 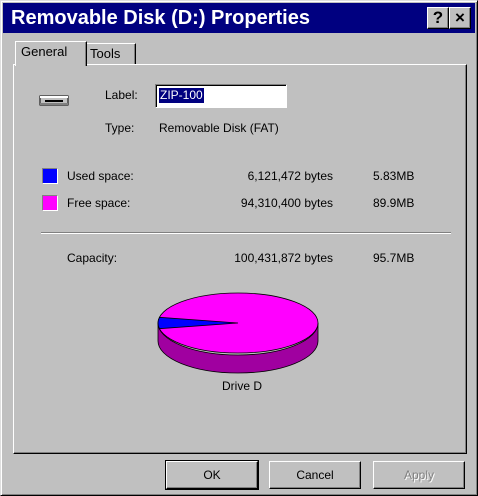 I want to click on tab-tools: Tools, so click(x=110, y=53).